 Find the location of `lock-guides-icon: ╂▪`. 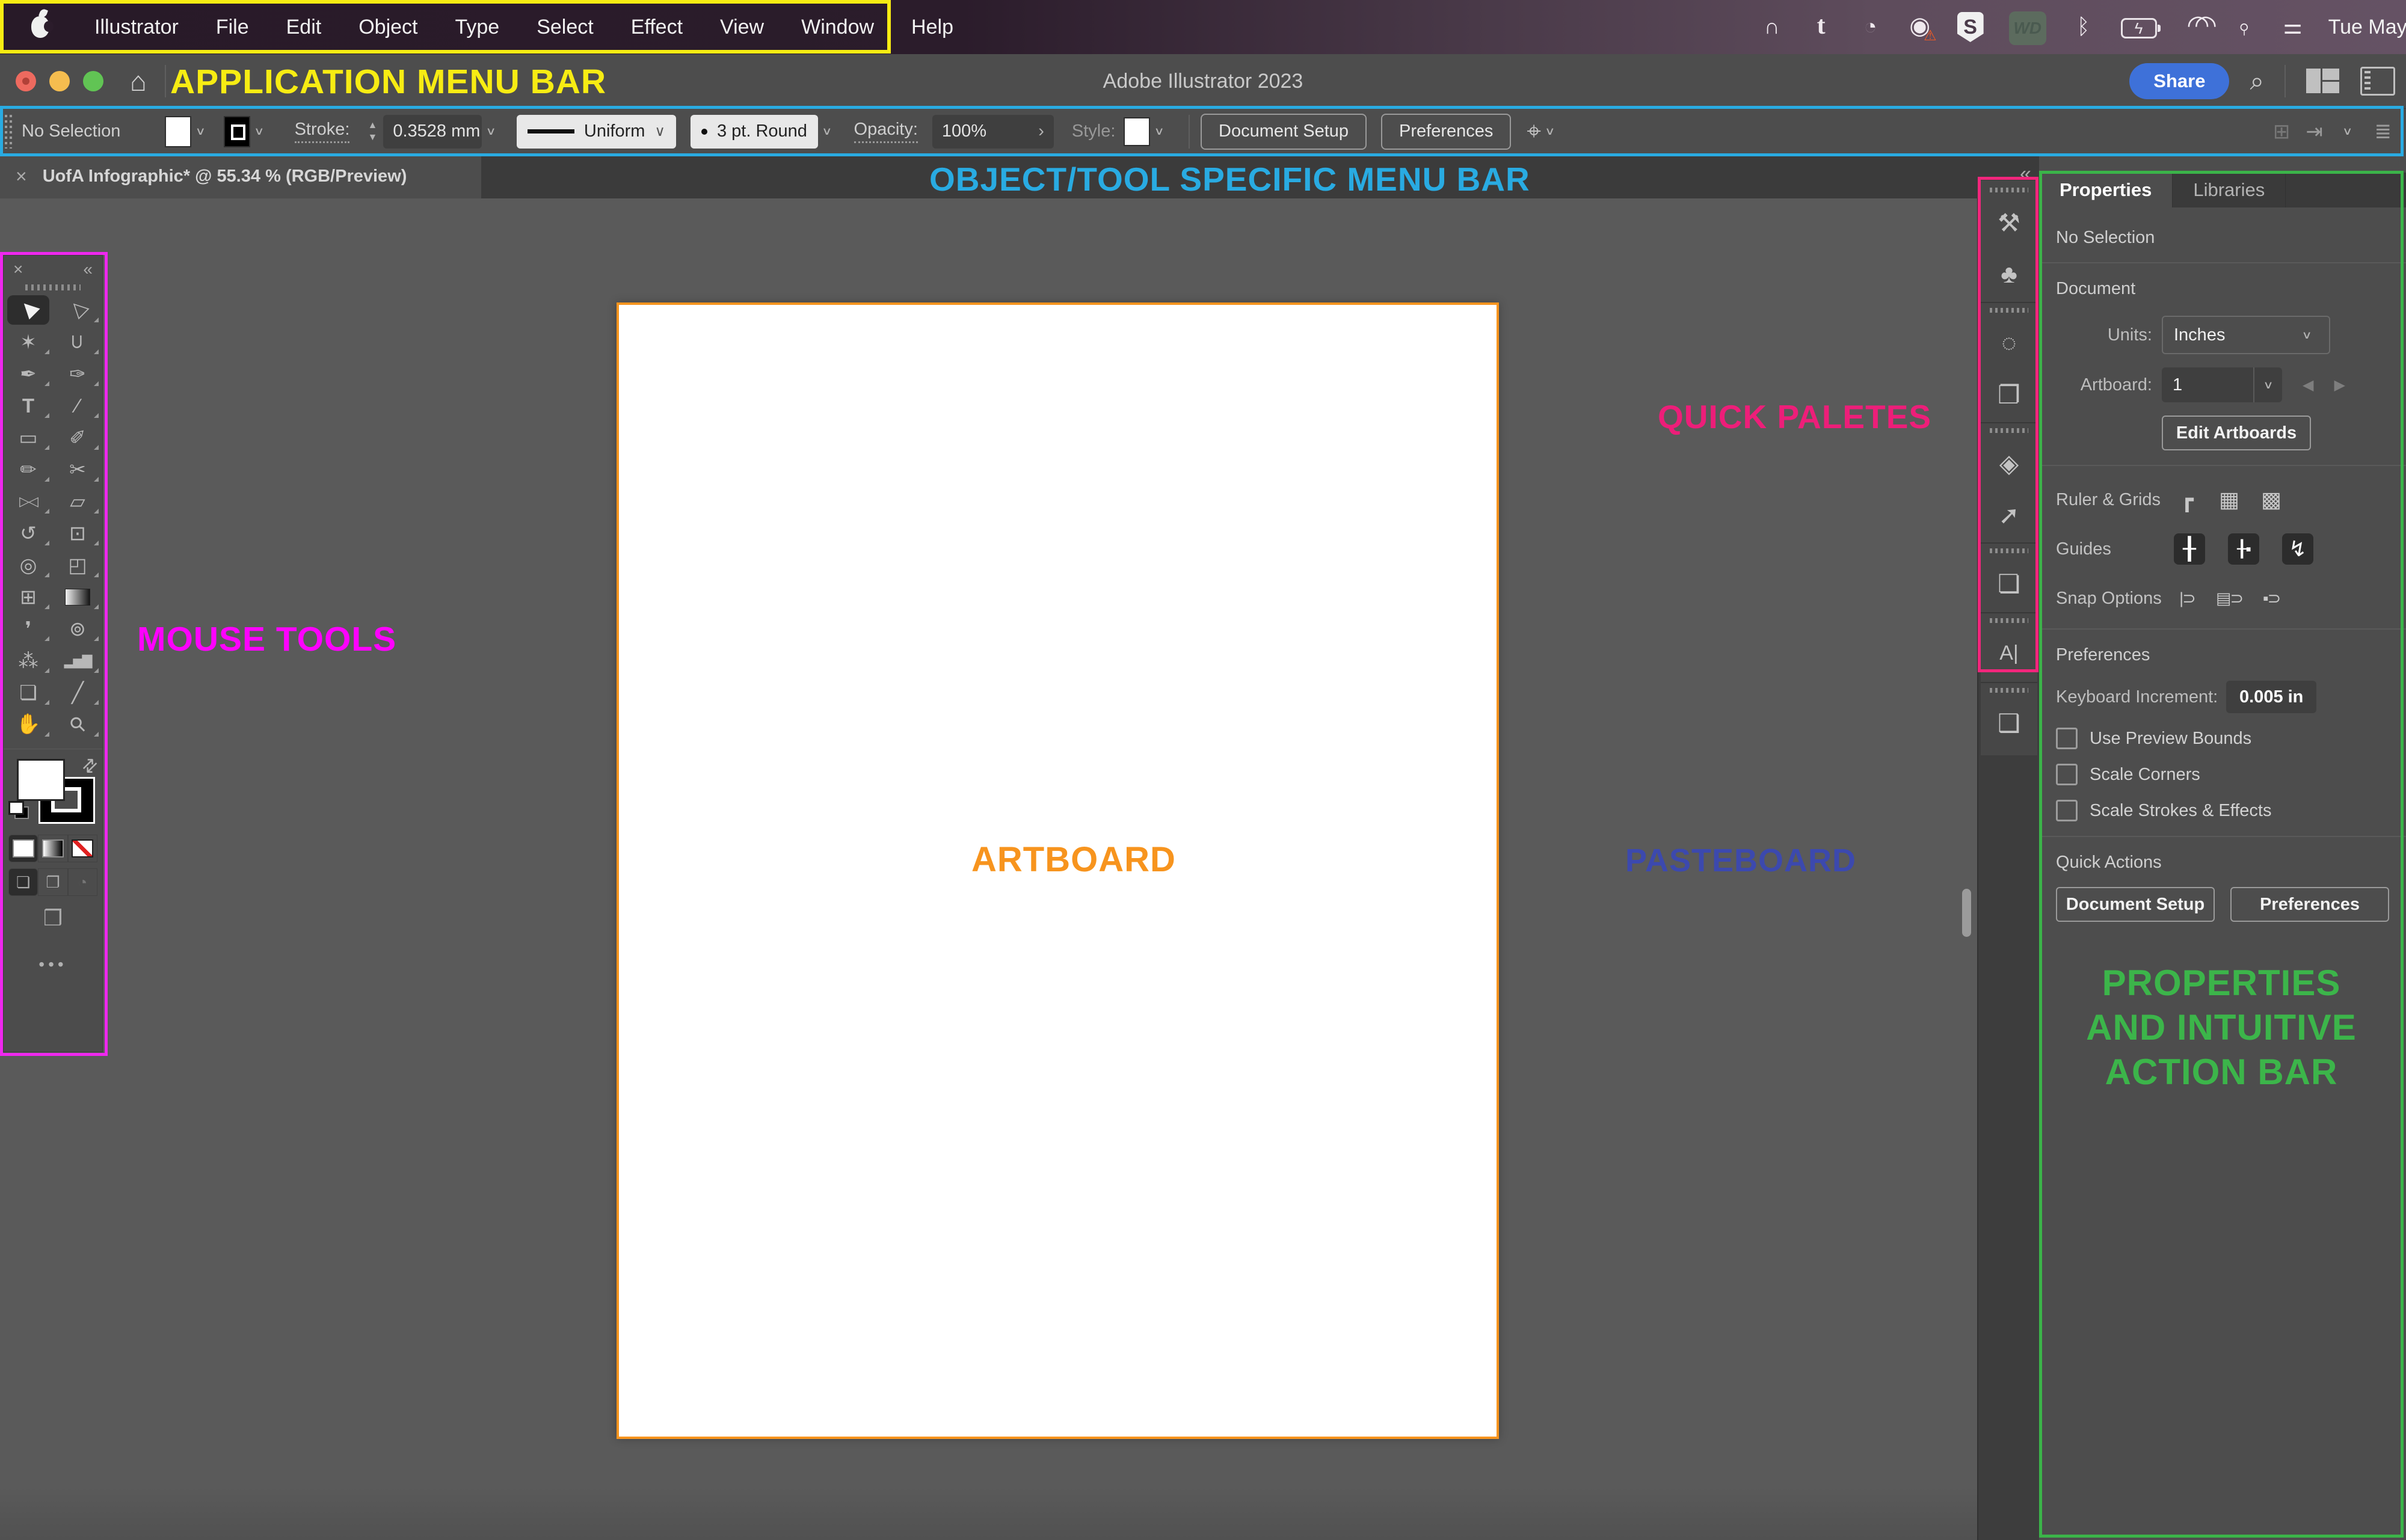

lock-guides-icon: ╂▪ is located at coordinates (2244, 549).